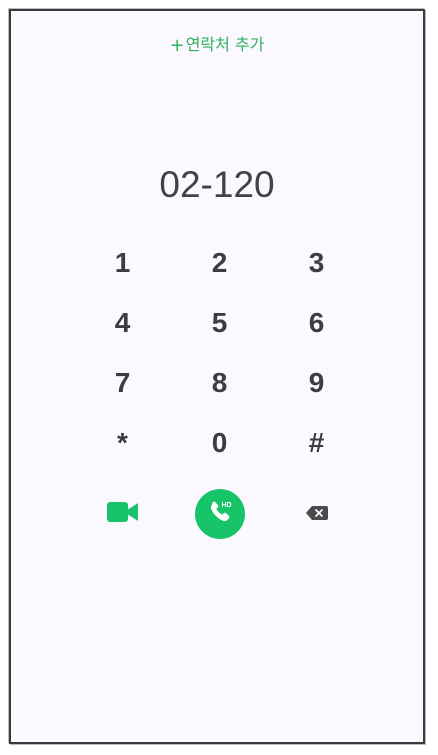 The image size is (438, 755). I want to click on phone-hd-icon: HD, so click(220, 514).